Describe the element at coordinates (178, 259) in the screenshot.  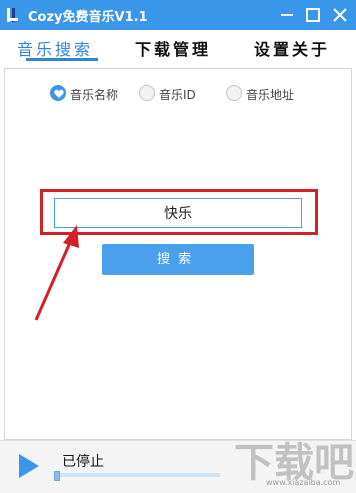
I see `search-button: 搜索` at that location.